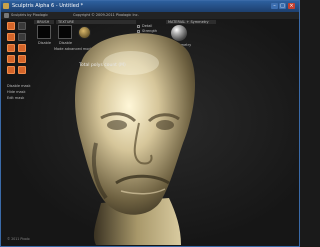 The width and height of the screenshot is (320, 247). I want to click on maximize-icon: □, so click(282, 6).